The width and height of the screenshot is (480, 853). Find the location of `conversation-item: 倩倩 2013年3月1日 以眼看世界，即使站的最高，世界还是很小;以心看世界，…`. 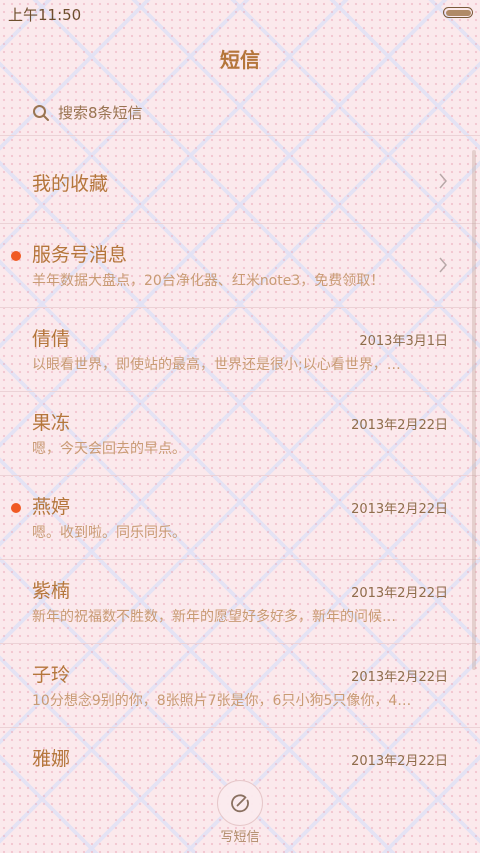

conversation-item: 倩倩 2013年3月1日 以眼看世界，即使站的最高，世界还是很小;以心看世界，… is located at coordinates (240, 350).